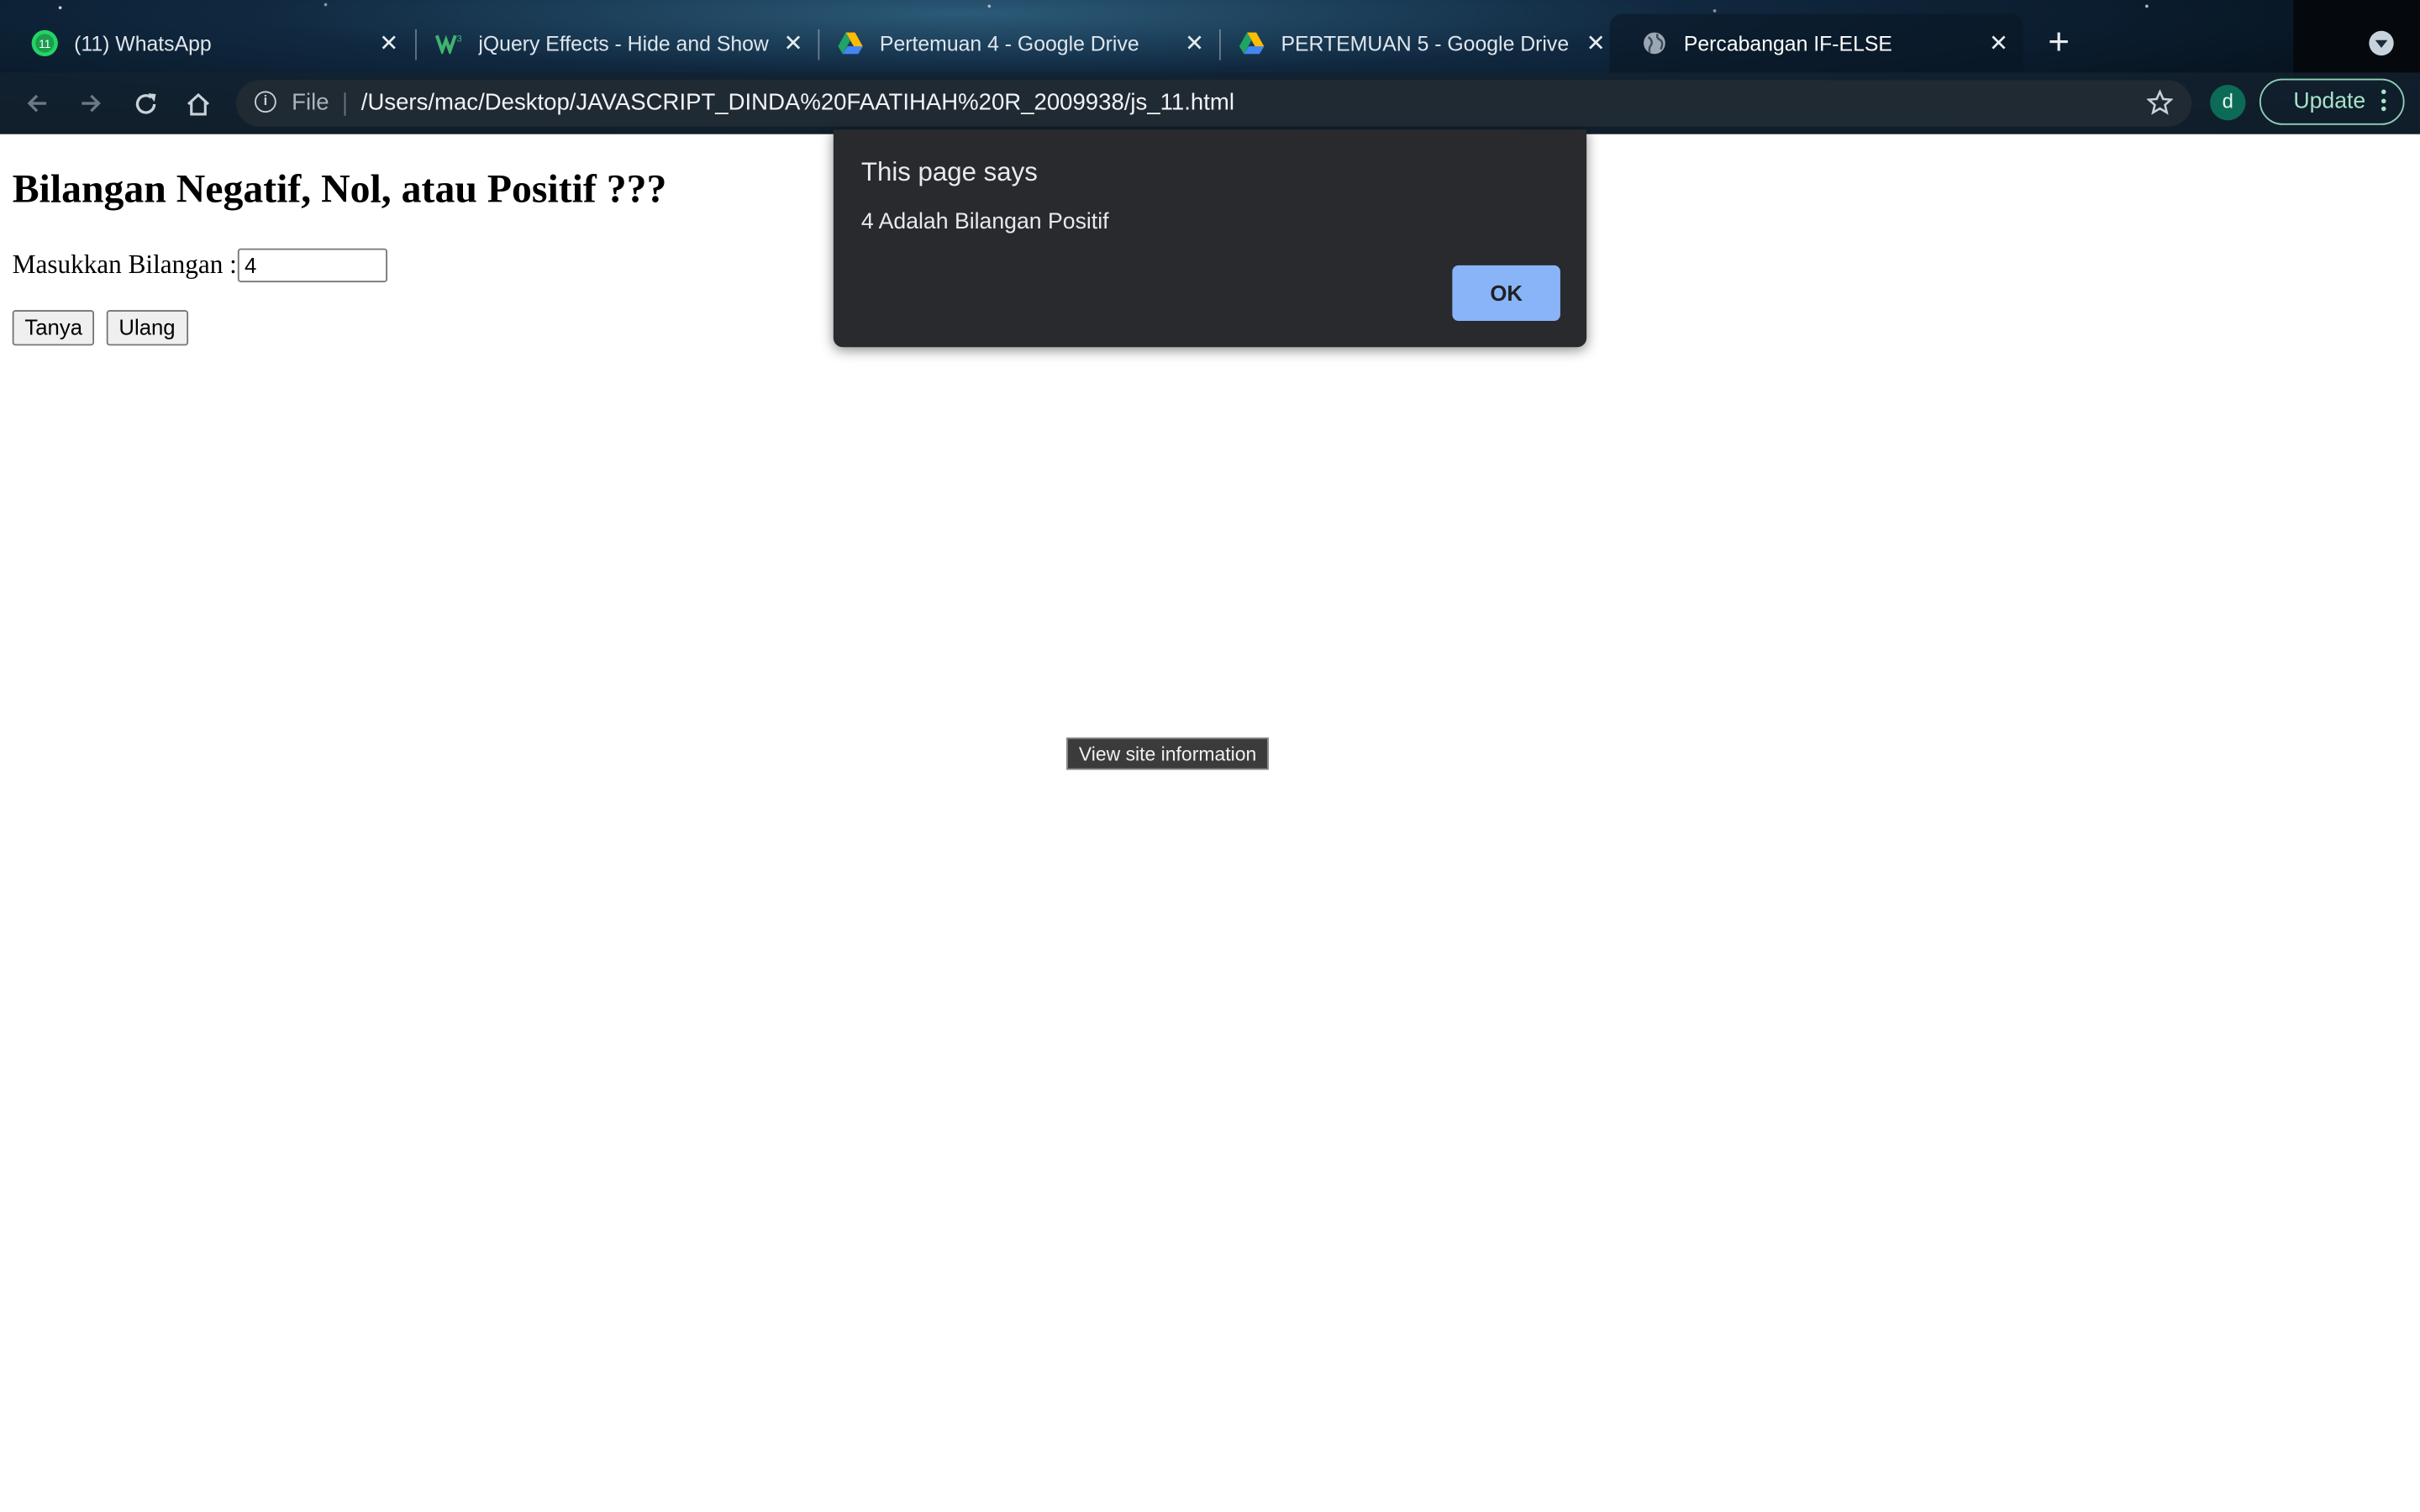 This screenshot has width=2420, height=1512. Describe the element at coordinates (197, 103) in the screenshot. I see `home-icon` at that location.